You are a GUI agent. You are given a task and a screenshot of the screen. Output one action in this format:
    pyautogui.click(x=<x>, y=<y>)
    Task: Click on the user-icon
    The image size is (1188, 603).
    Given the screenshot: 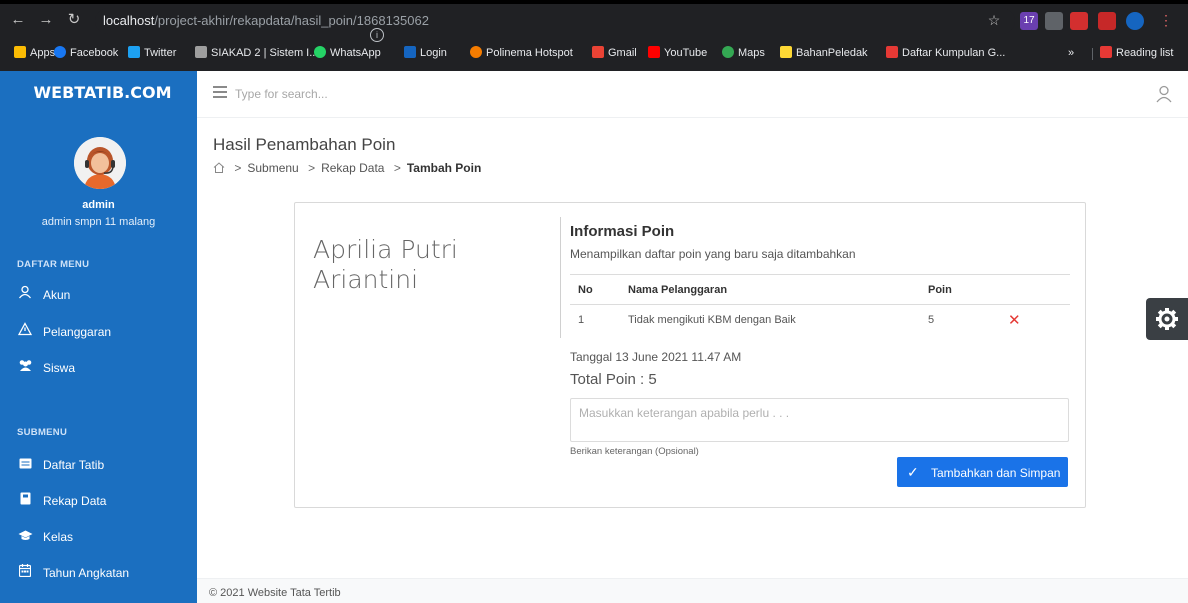 What is the action you would take?
    pyautogui.click(x=25, y=295)
    